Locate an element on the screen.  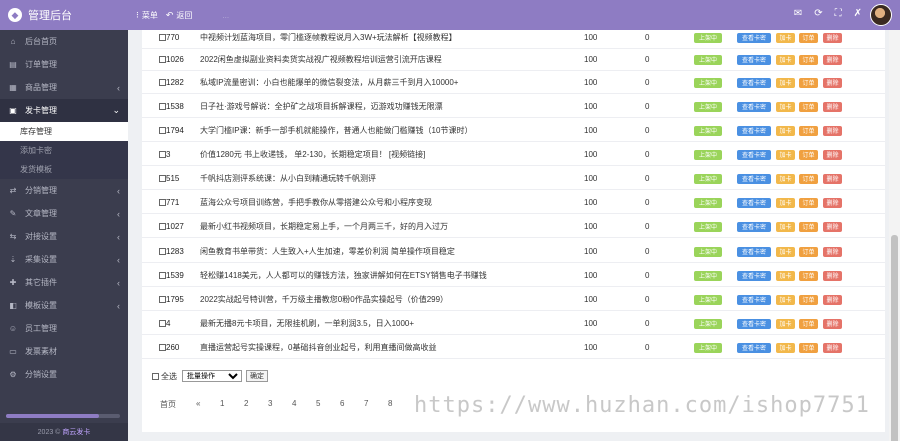
sidebar-item-material: ▭ 发票素材 is located at coordinates (64, 351).